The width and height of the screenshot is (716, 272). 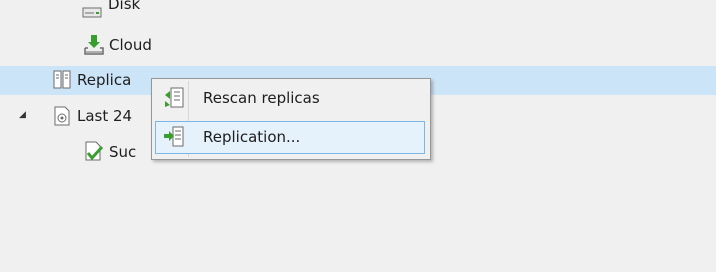 I want to click on replication-icon, so click(x=174, y=137).